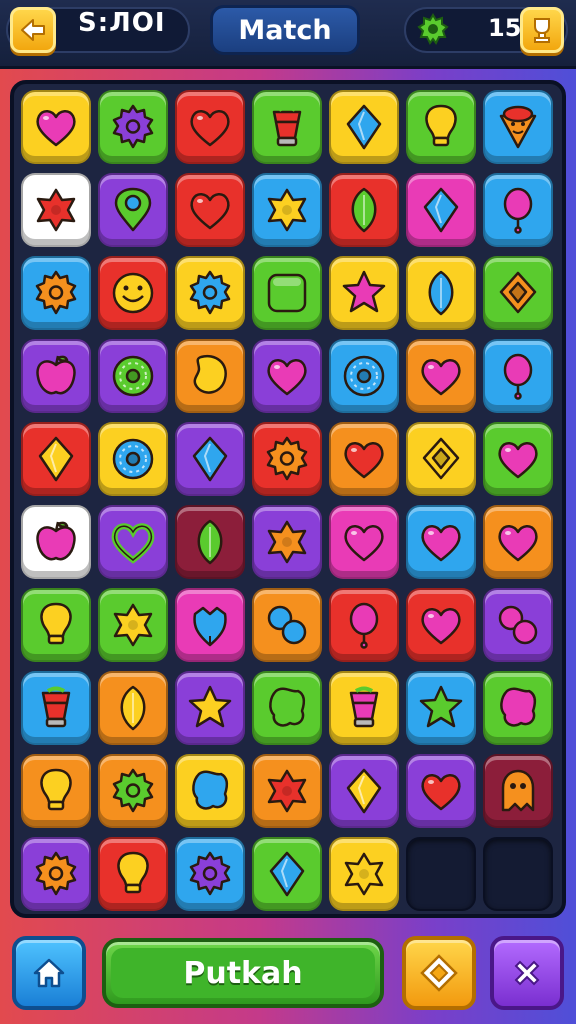 The image size is (576, 1024). I want to click on cup-icon, so click(287, 126).